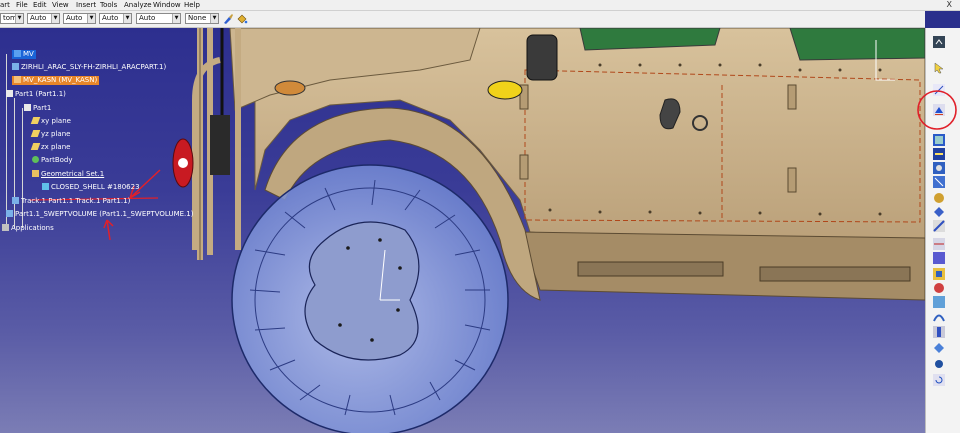 Image resolution: width=960 pixels, height=433 pixels. I want to click on tree-node-label: Part1, so click(42, 108).